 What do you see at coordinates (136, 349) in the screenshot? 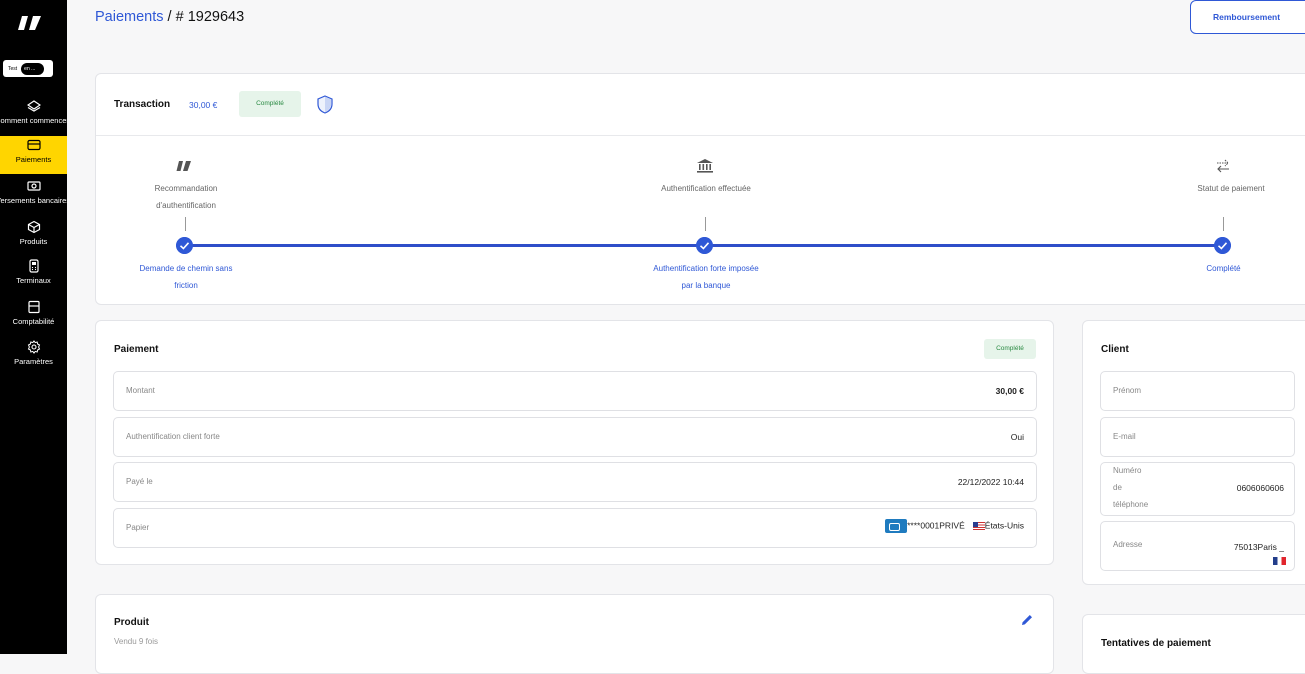
I see `payment-title: Paiement` at bounding box center [136, 349].